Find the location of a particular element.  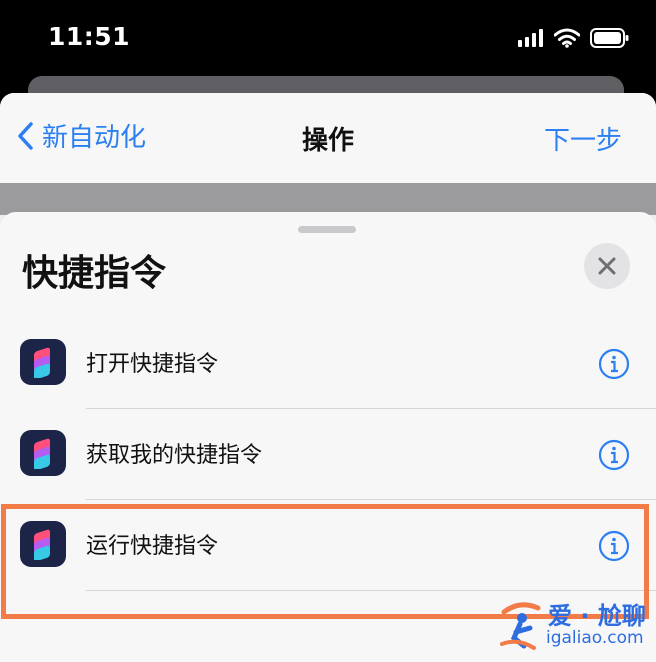

signal-icon is located at coordinates (530, 38).